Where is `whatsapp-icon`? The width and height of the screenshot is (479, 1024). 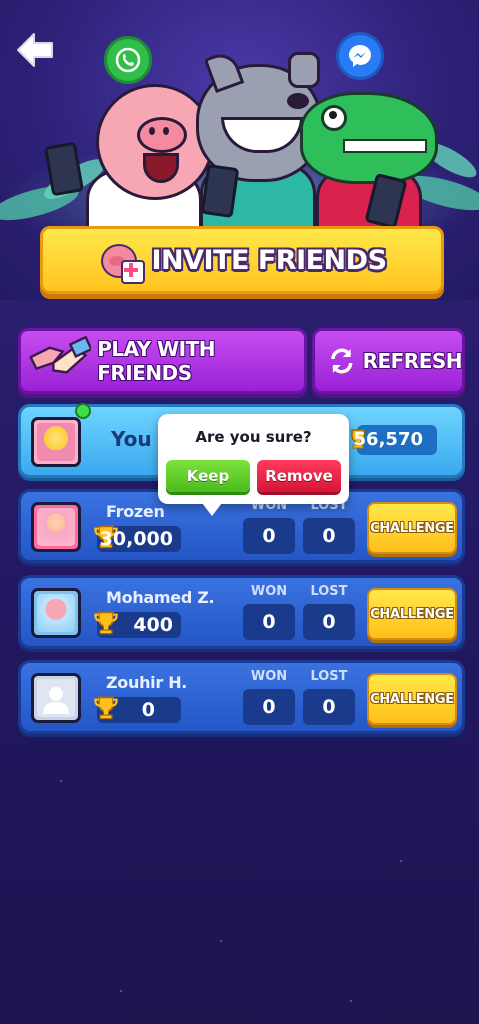
whatsapp-icon is located at coordinates (128, 60).